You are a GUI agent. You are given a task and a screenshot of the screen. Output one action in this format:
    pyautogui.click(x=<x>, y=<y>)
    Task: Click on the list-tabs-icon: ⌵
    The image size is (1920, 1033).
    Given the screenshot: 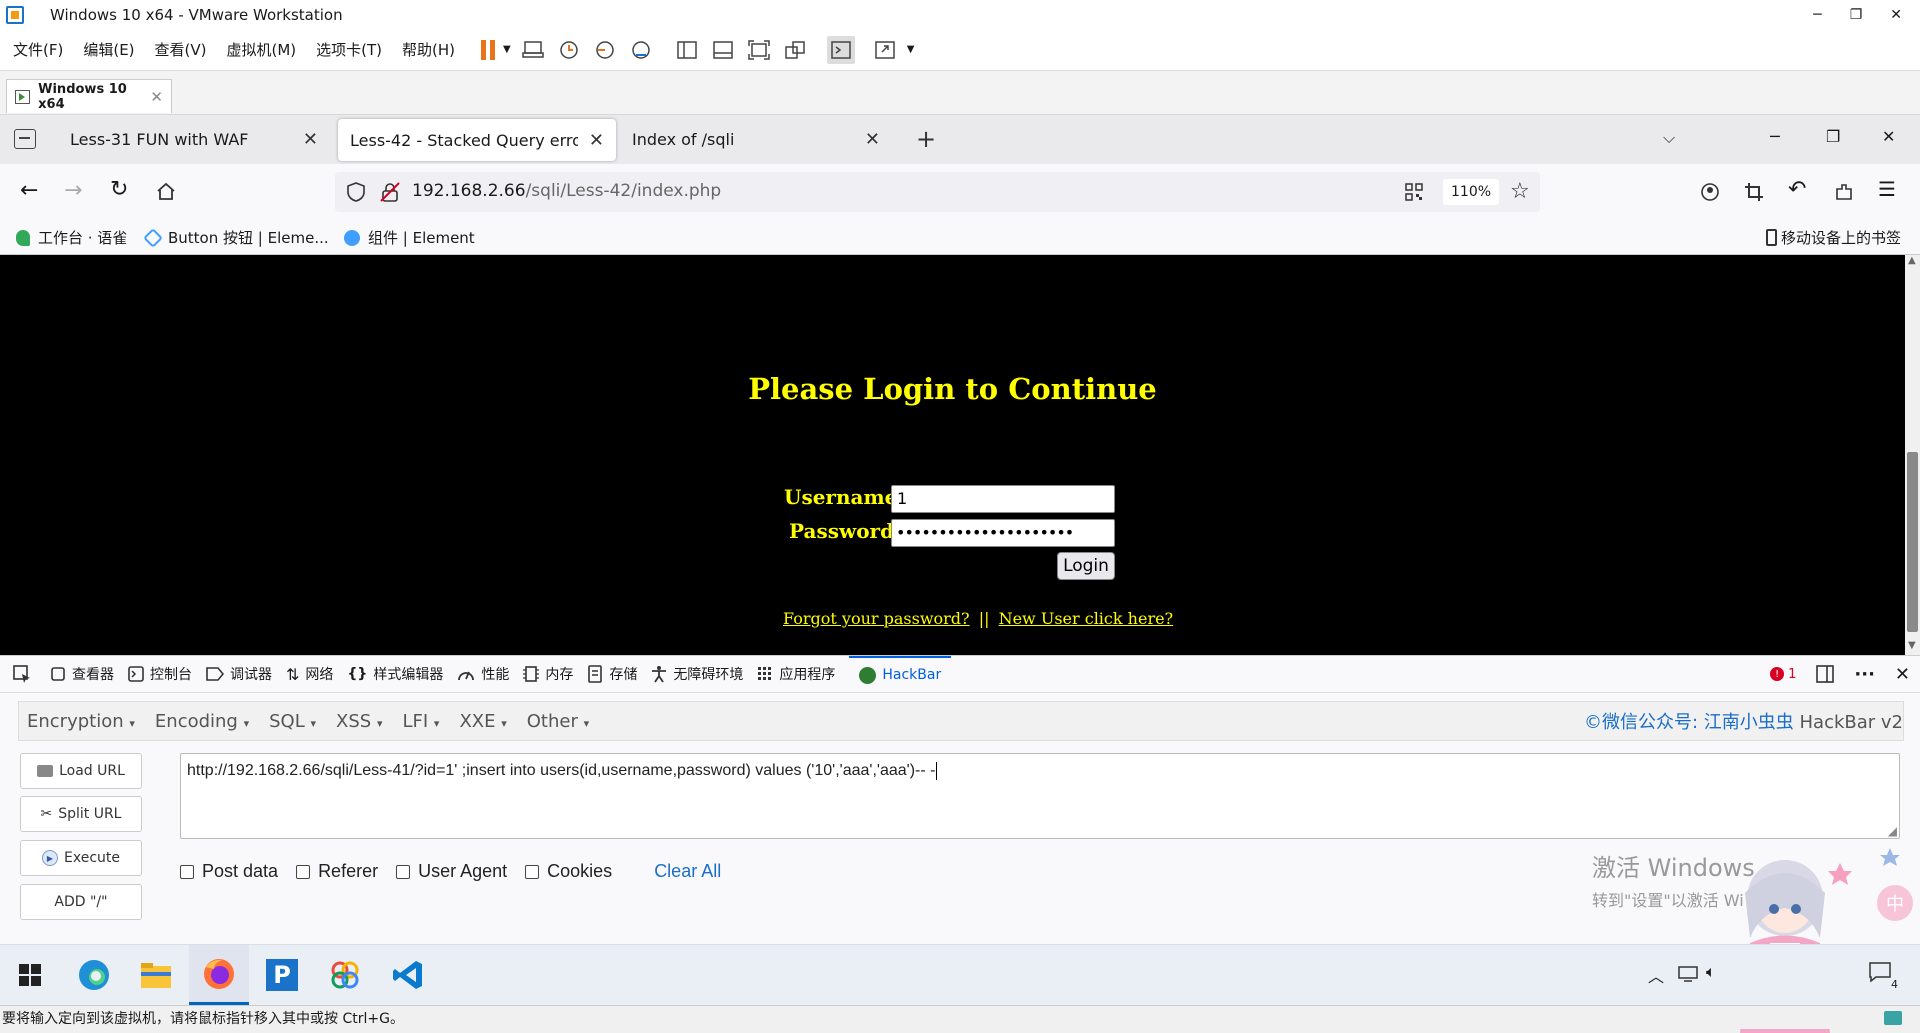 What is the action you would take?
    pyautogui.click(x=1669, y=138)
    